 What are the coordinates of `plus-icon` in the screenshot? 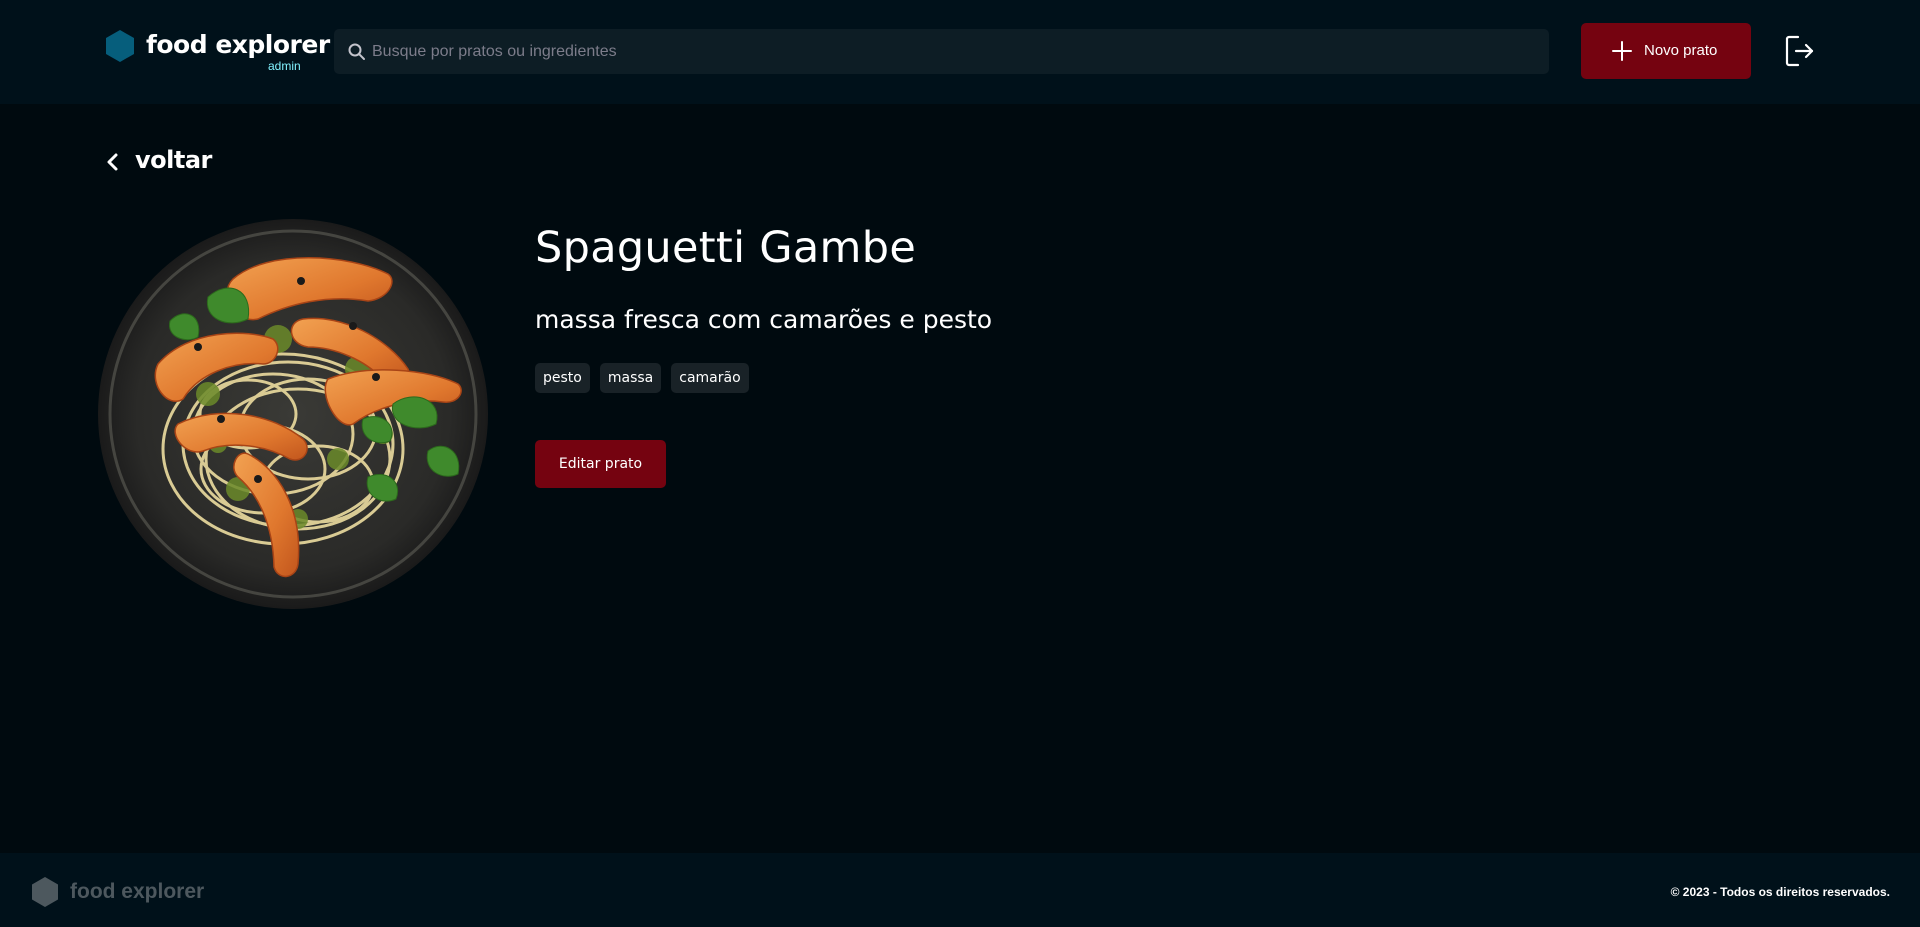 It's located at (1622, 51).